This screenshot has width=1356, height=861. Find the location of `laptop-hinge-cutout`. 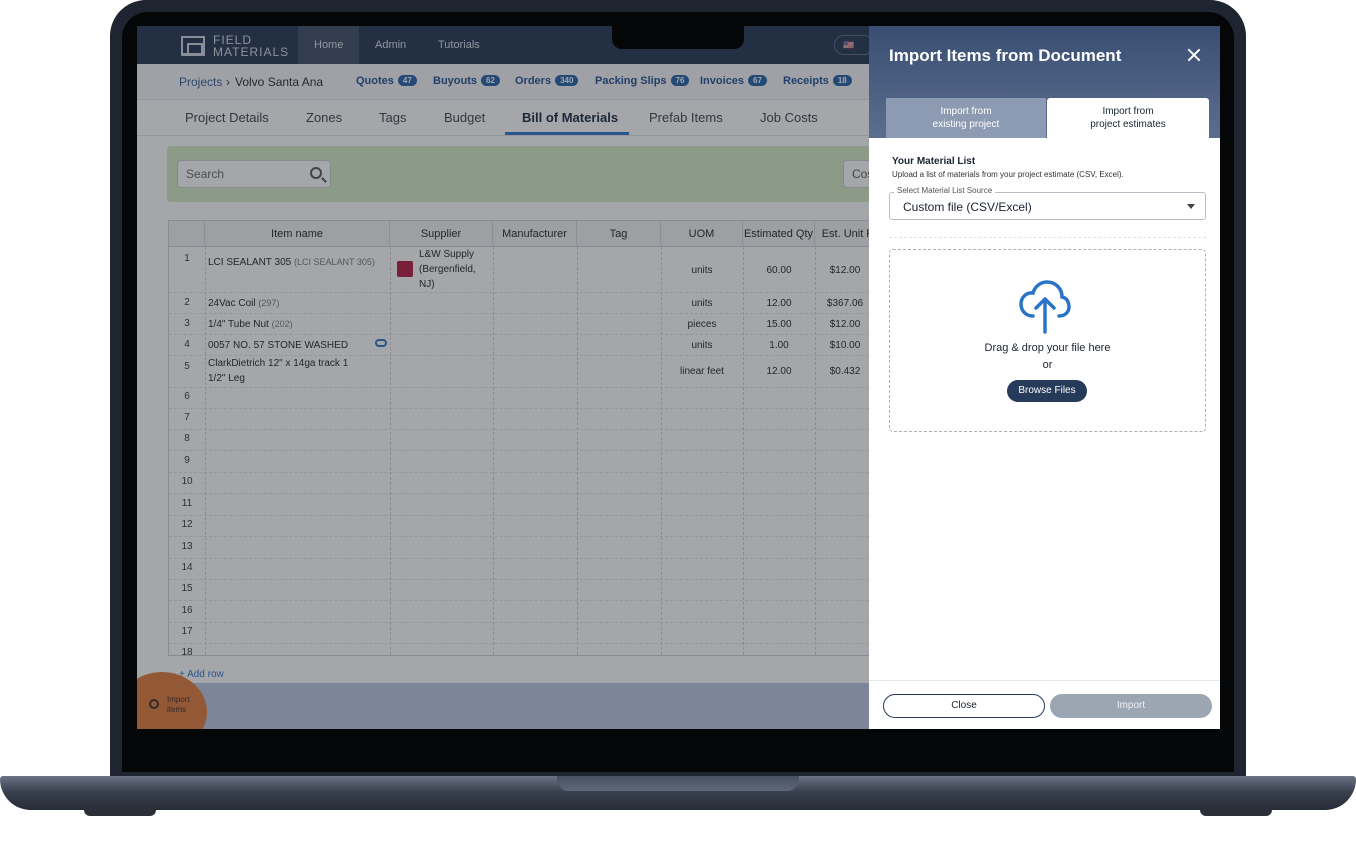

laptop-hinge-cutout is located at coordinates (678, 783).